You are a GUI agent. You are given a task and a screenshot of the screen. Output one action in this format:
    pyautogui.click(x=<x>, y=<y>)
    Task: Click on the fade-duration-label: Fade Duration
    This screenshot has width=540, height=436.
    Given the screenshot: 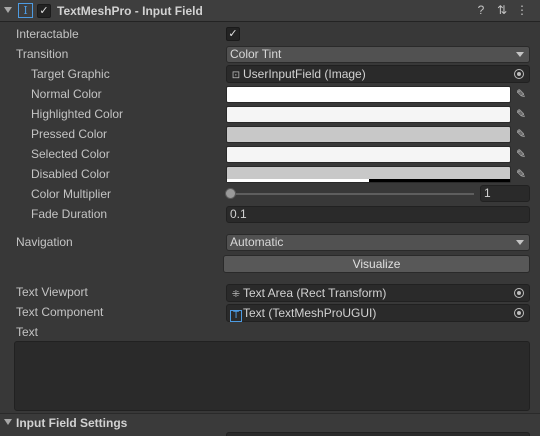 What is the action you would take?
    pyautogui.click(x=69, y=214)
    